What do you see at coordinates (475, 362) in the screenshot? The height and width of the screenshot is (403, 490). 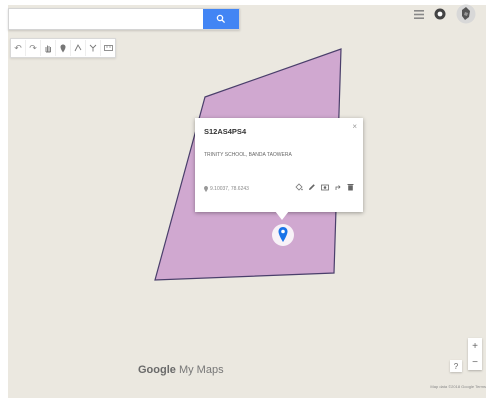 I see `zoom-out-button: −` at bounding box center [475, 362].